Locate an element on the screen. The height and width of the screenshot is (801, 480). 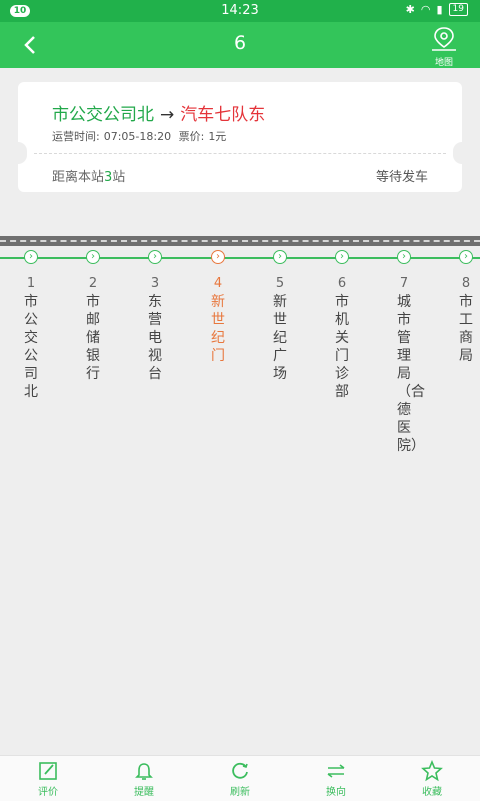
map-button: 地图 is located at coordinates (444, 47).